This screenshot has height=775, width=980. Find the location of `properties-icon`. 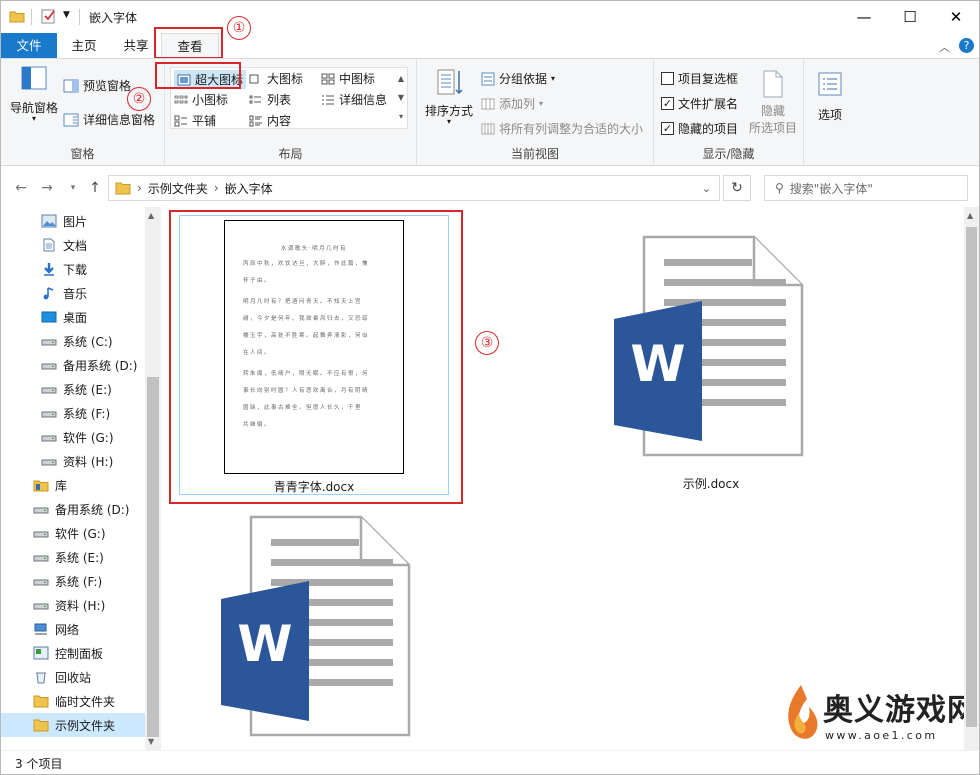

properties-icon is located at coordinates (49, 16).